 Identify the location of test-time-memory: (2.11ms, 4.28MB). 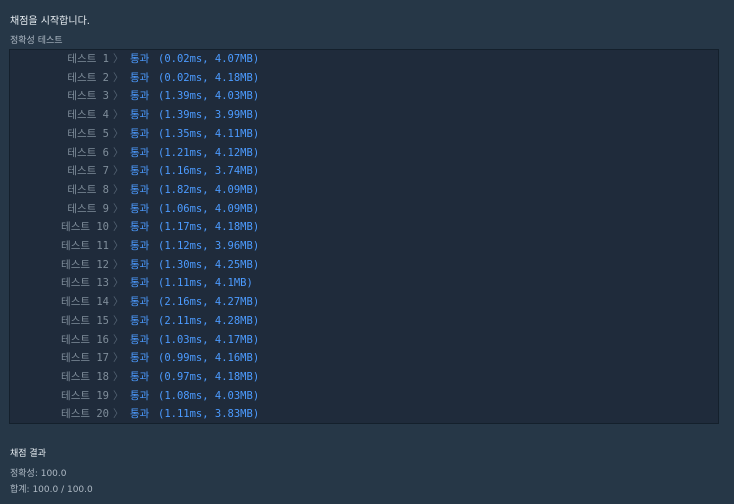
(209, 320).